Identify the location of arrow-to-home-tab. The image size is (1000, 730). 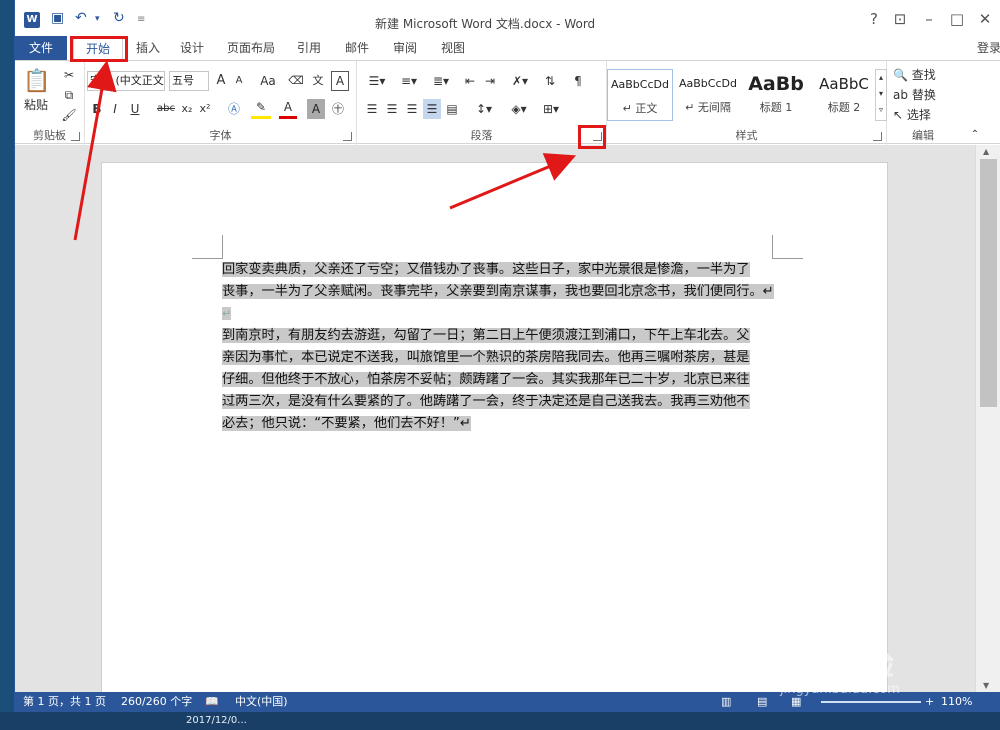
(95, 150).